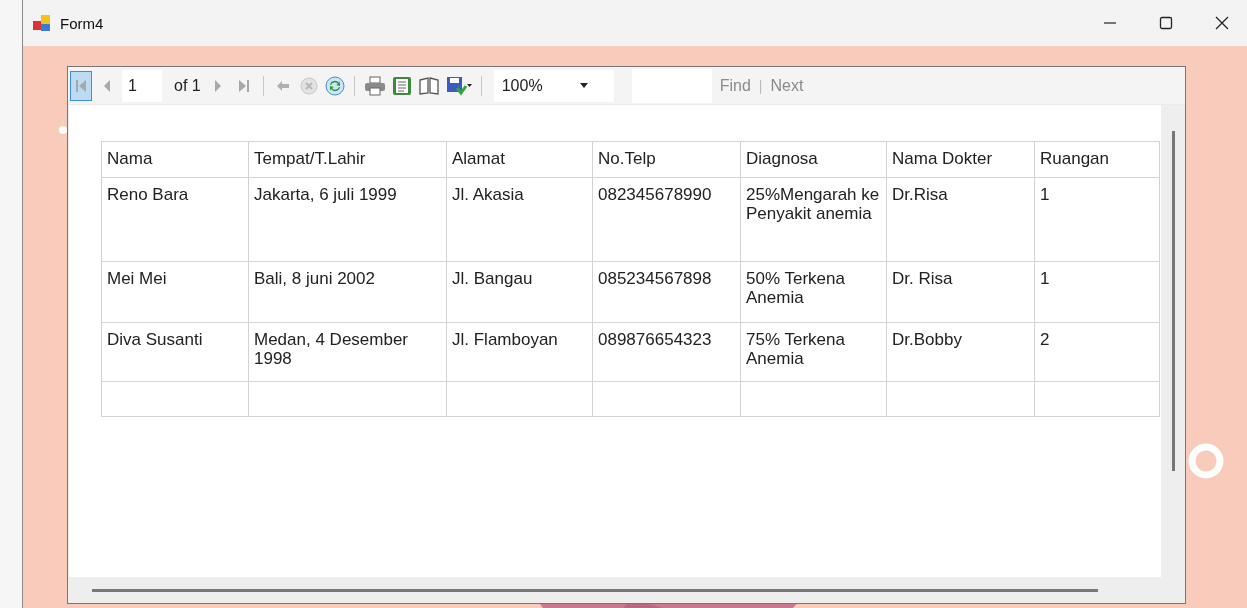 The width and height of the screenshot is (1247, 608). What do you see at coordinates (347, 352) in the screenshot?
I see `table-cell: Medan, 4 Desember 1998` at bounding box center [347, 352].